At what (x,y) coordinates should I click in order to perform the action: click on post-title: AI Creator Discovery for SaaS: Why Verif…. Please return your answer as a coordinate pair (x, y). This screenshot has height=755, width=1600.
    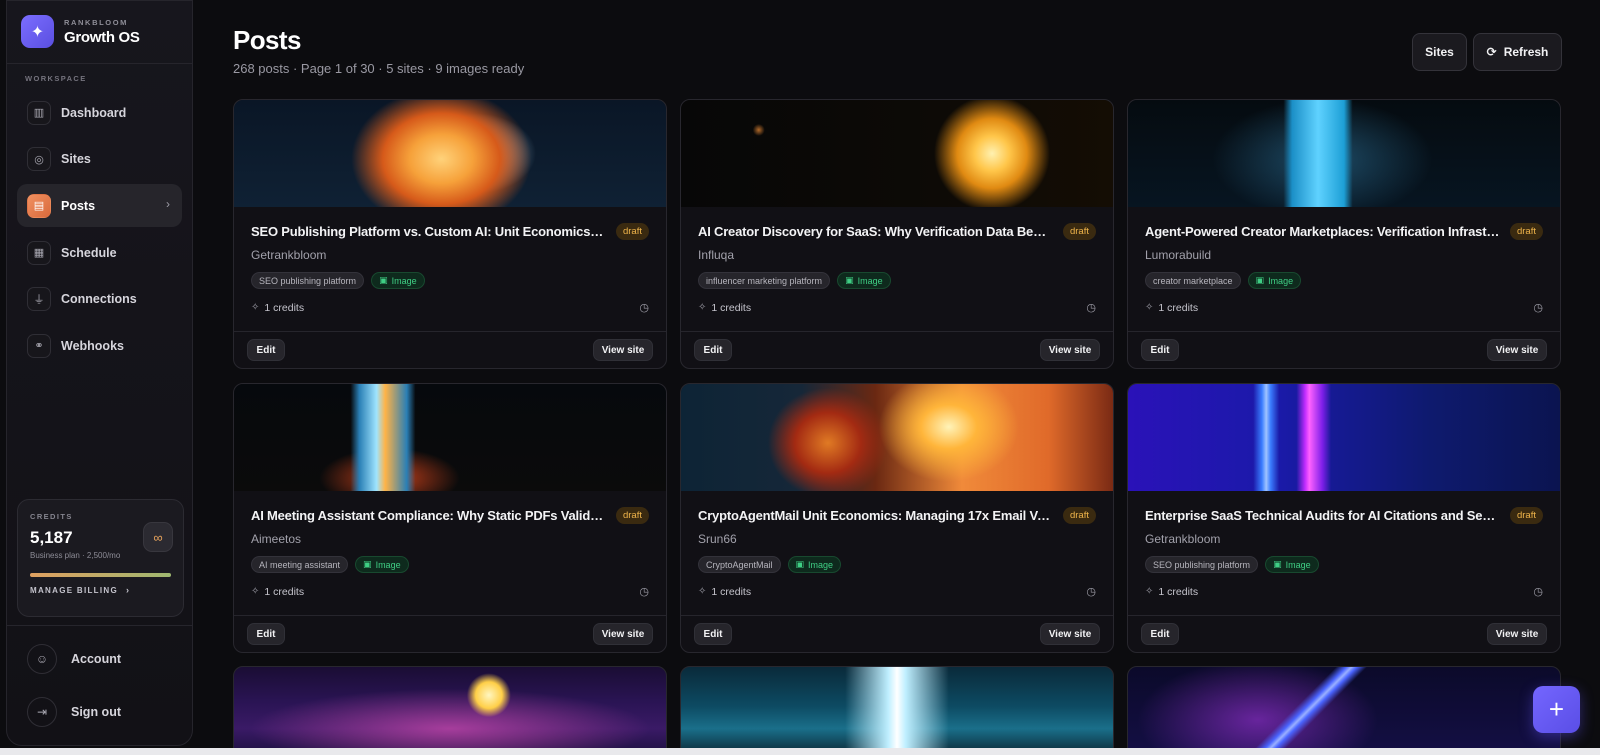
    Looking at the image, I should click on (875, 231).